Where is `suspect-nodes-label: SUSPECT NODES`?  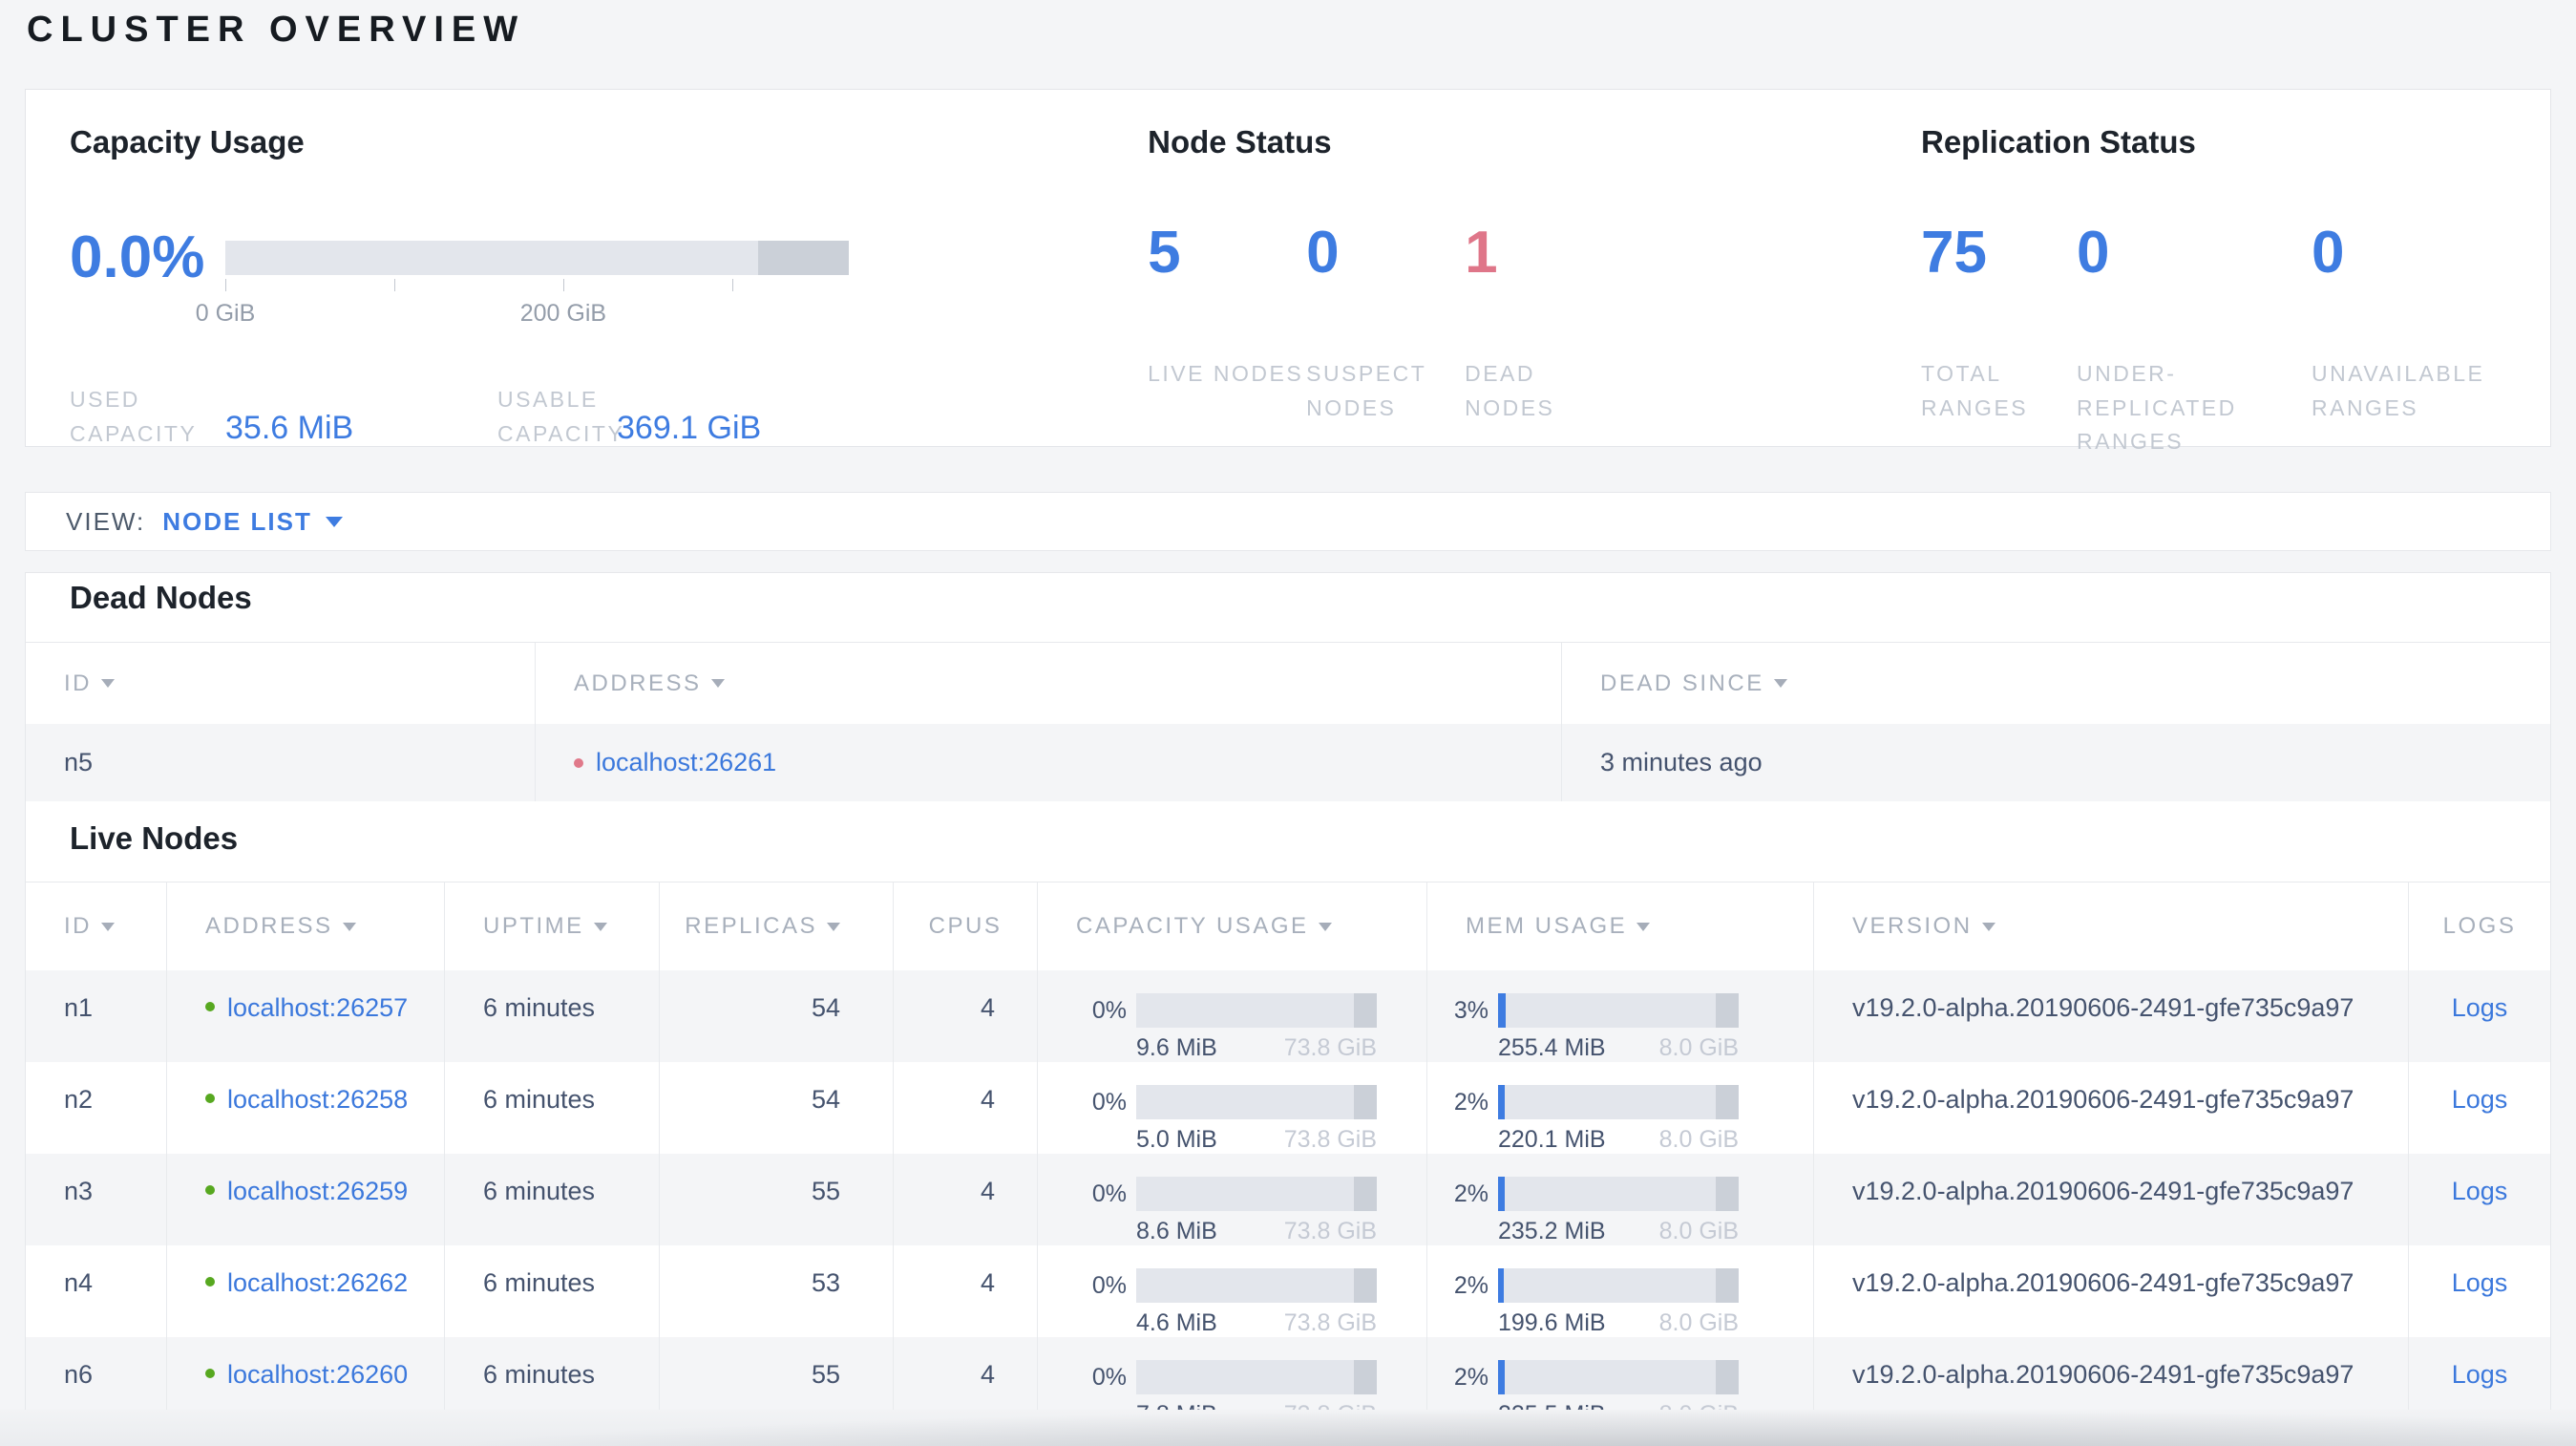
suspect-nodes-label: SUSPECT NODES is located at coordinates (1366, 391).